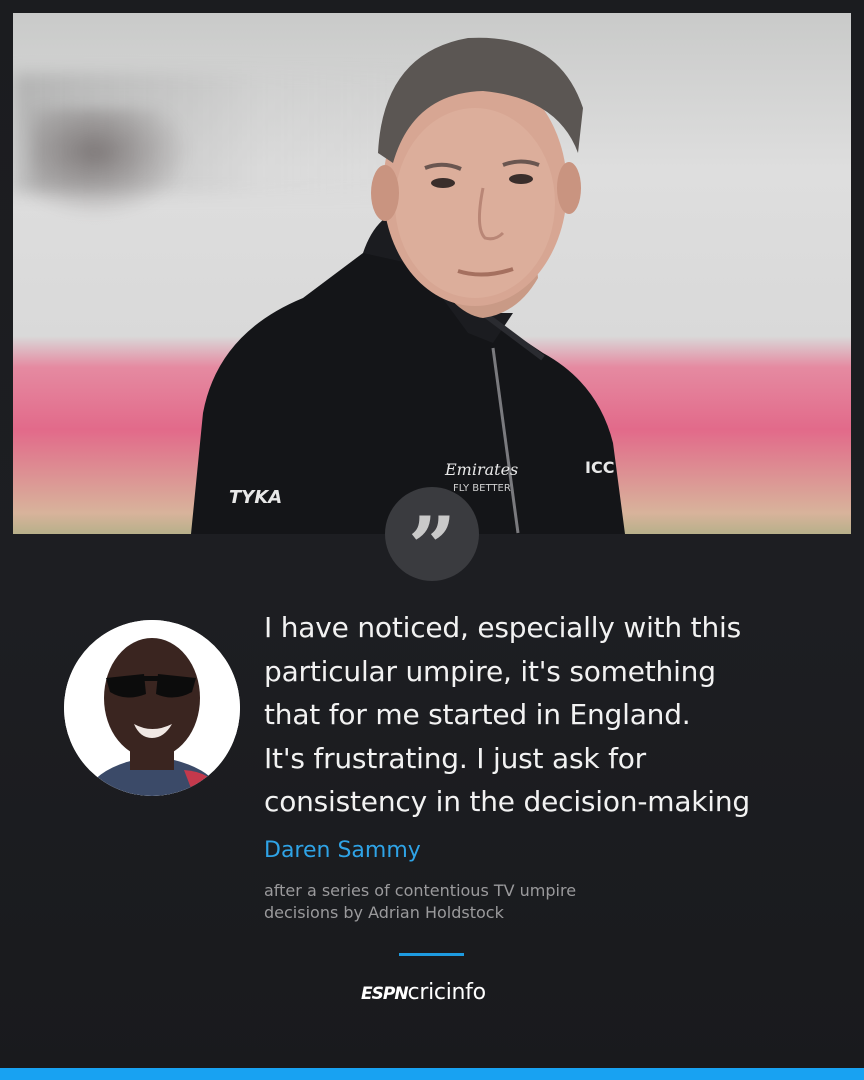  Describe the element at coordinates (432, 1074) in the screenshot. I see `bottom-accent-bar` at that location.